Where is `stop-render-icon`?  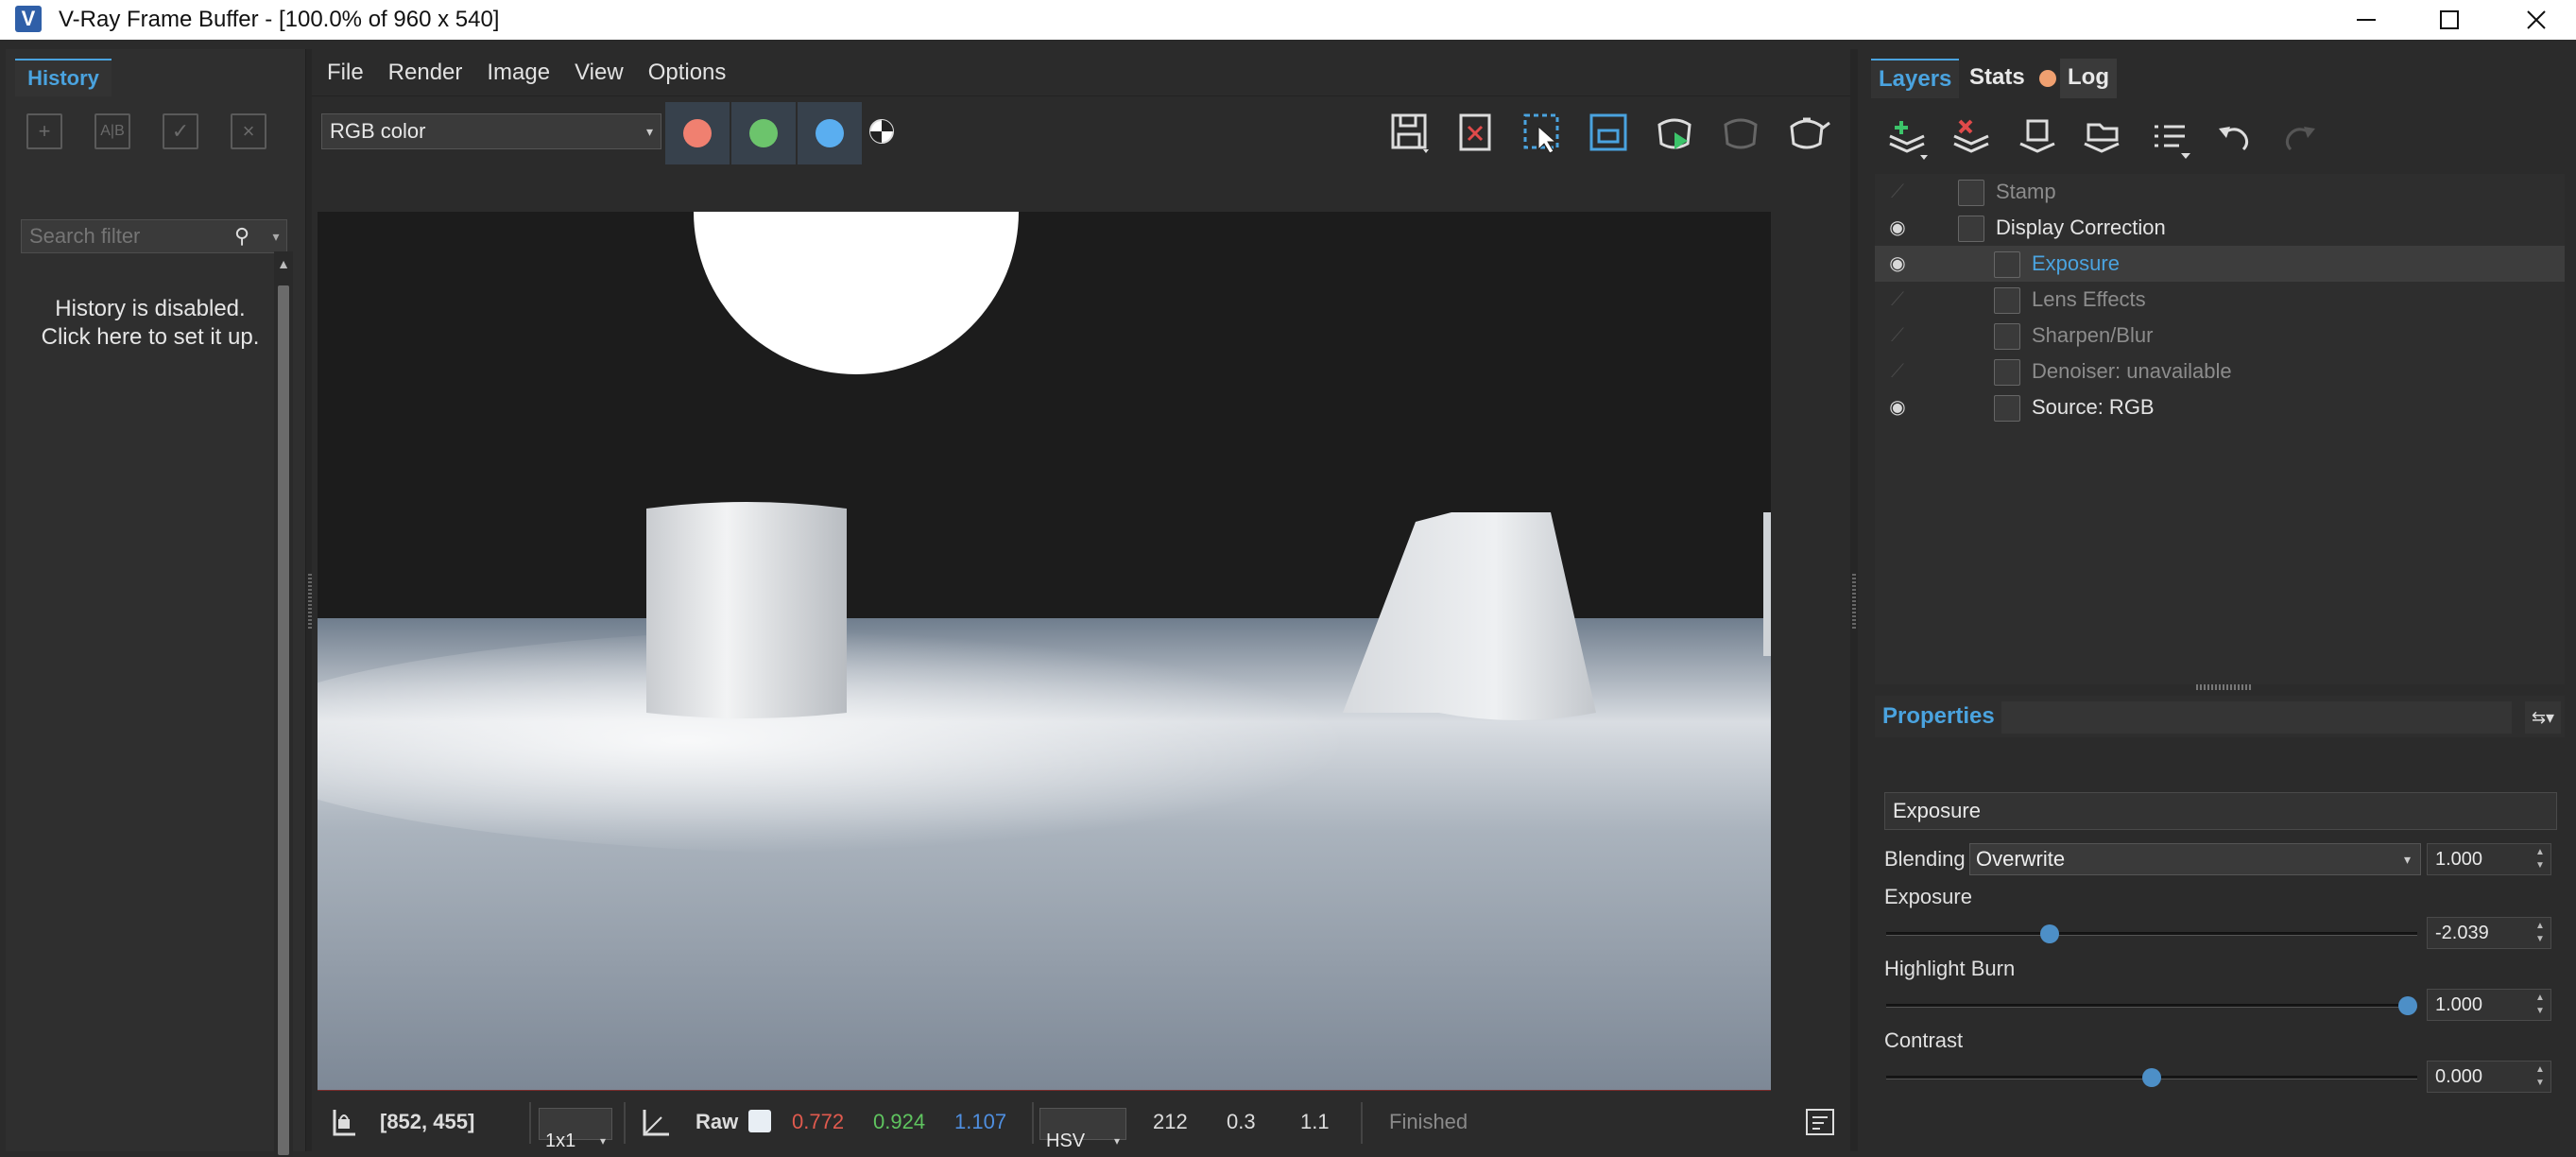
stop-render-icon is located at coordinates (1740, 132).